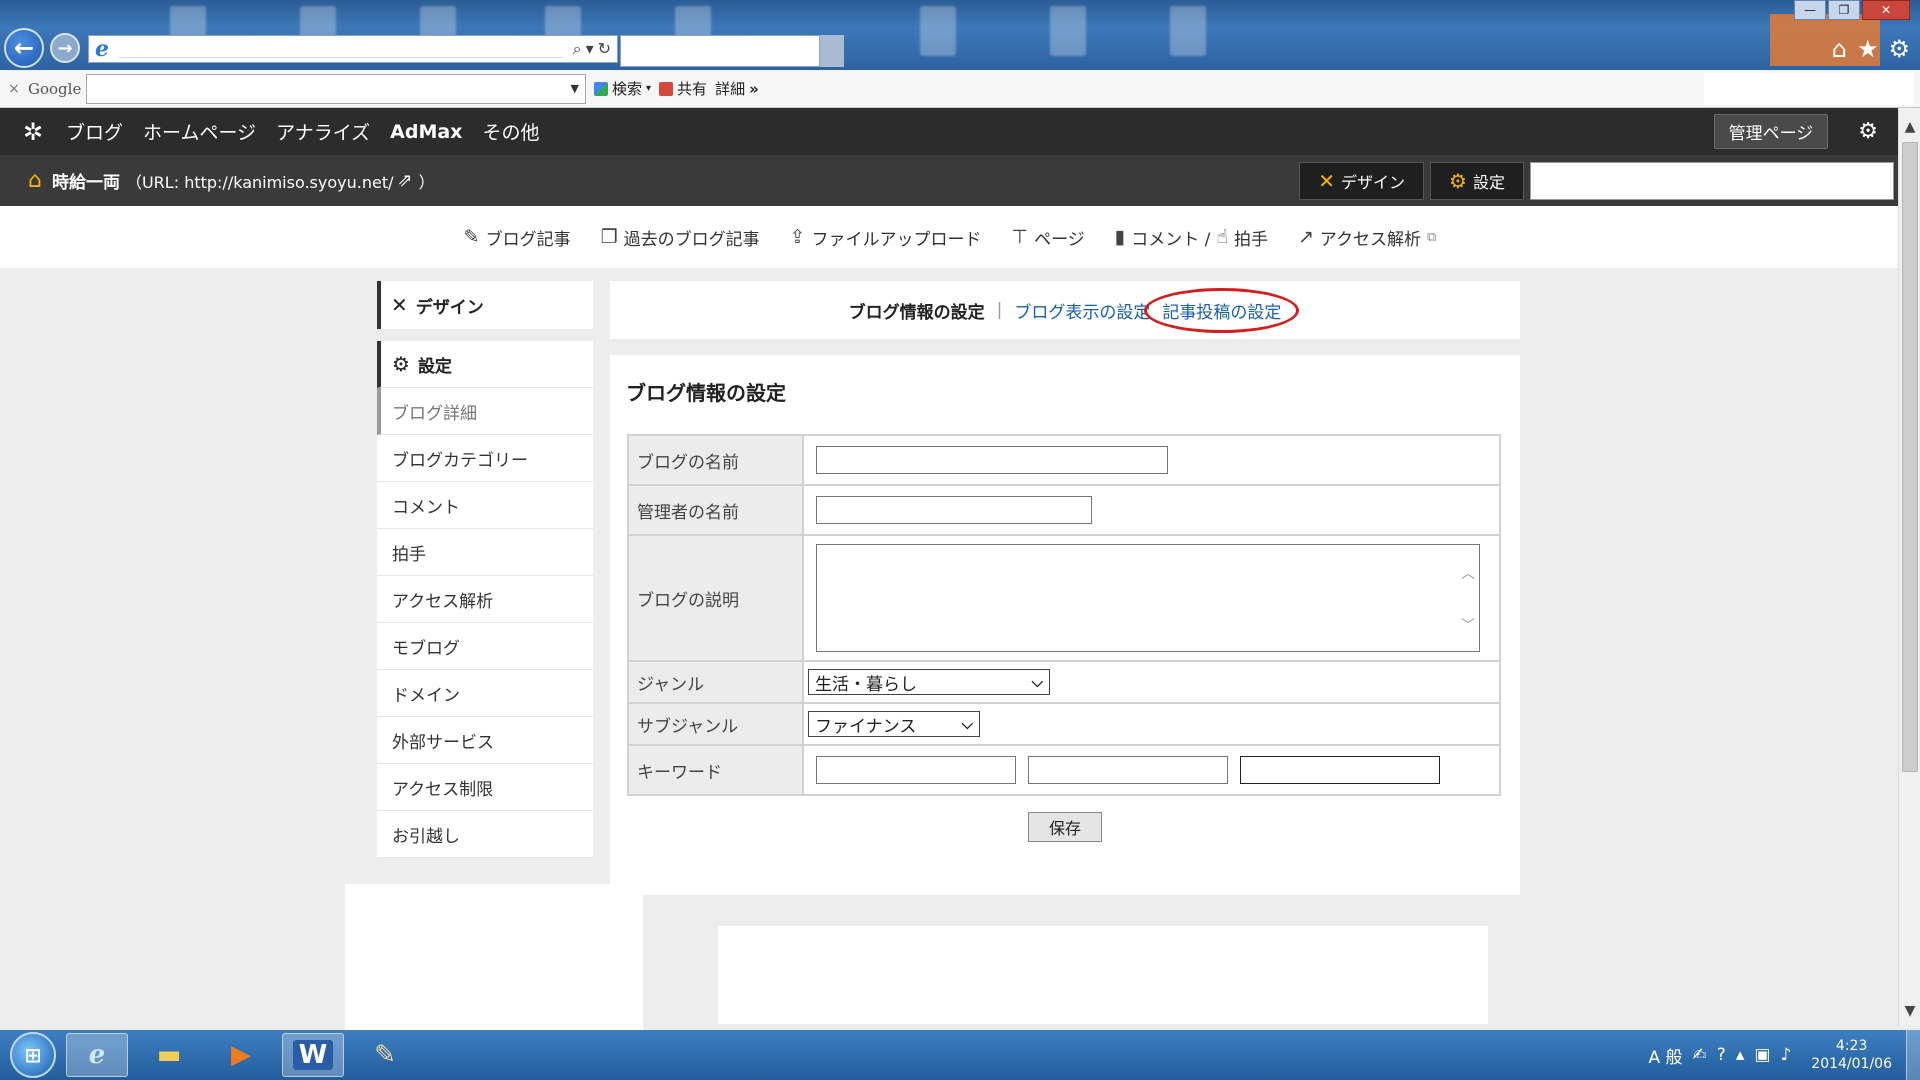 The height and width of the screenshot is (1080, 1920). Describe the element at coordinates (715, 510) in the screenshot. I see `label-admin-name: 管理者の名前` at that location.